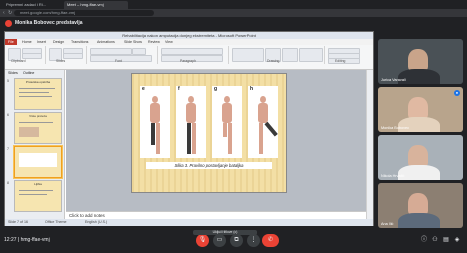  What do you see at coordinates (49, 23) in the screenshot?
I see `presenter-name: Monika Bobovec predstavlja` at bounding box center [49, 23].